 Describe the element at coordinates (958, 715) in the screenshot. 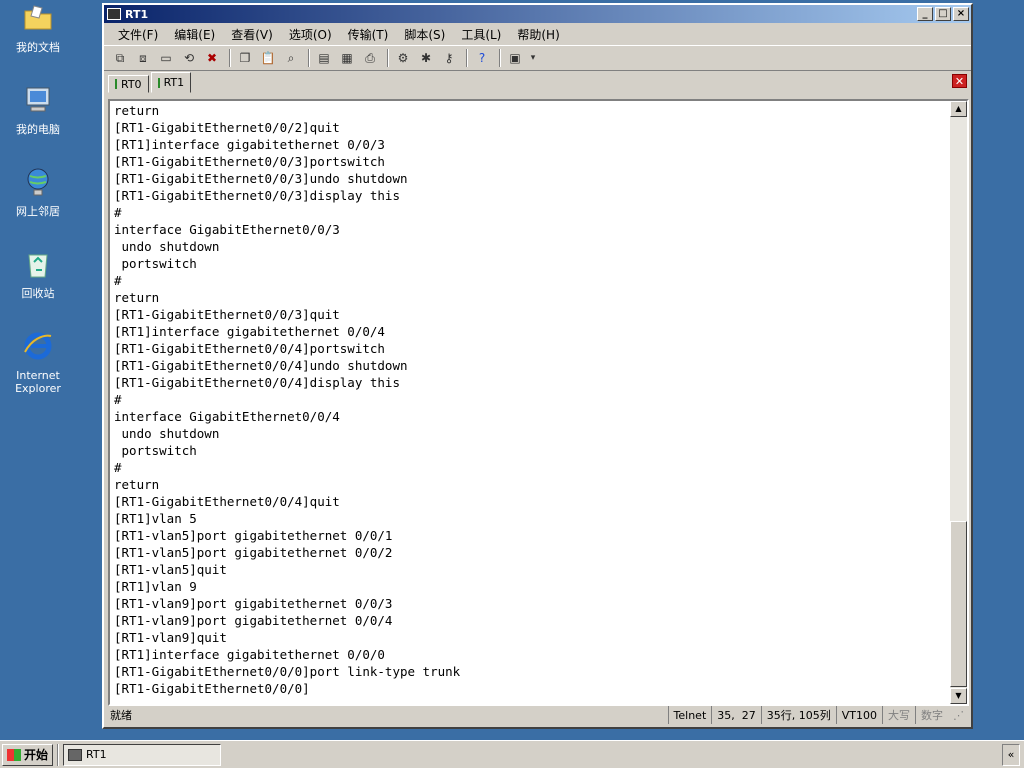

I see `resize-grip-icon: ⋰` at that location.